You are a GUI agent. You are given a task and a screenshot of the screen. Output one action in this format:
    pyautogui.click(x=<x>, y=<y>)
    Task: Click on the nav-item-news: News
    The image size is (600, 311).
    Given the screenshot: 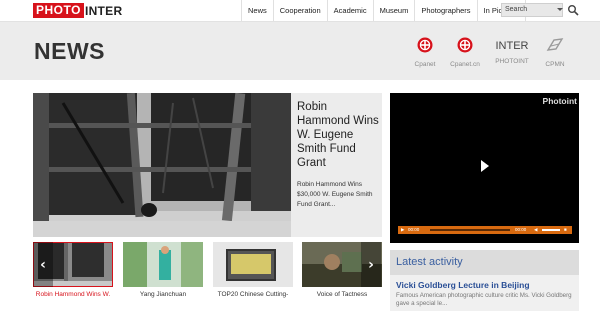 What is the action you would take?
    pyautogui.click(x=257, y=10)
    